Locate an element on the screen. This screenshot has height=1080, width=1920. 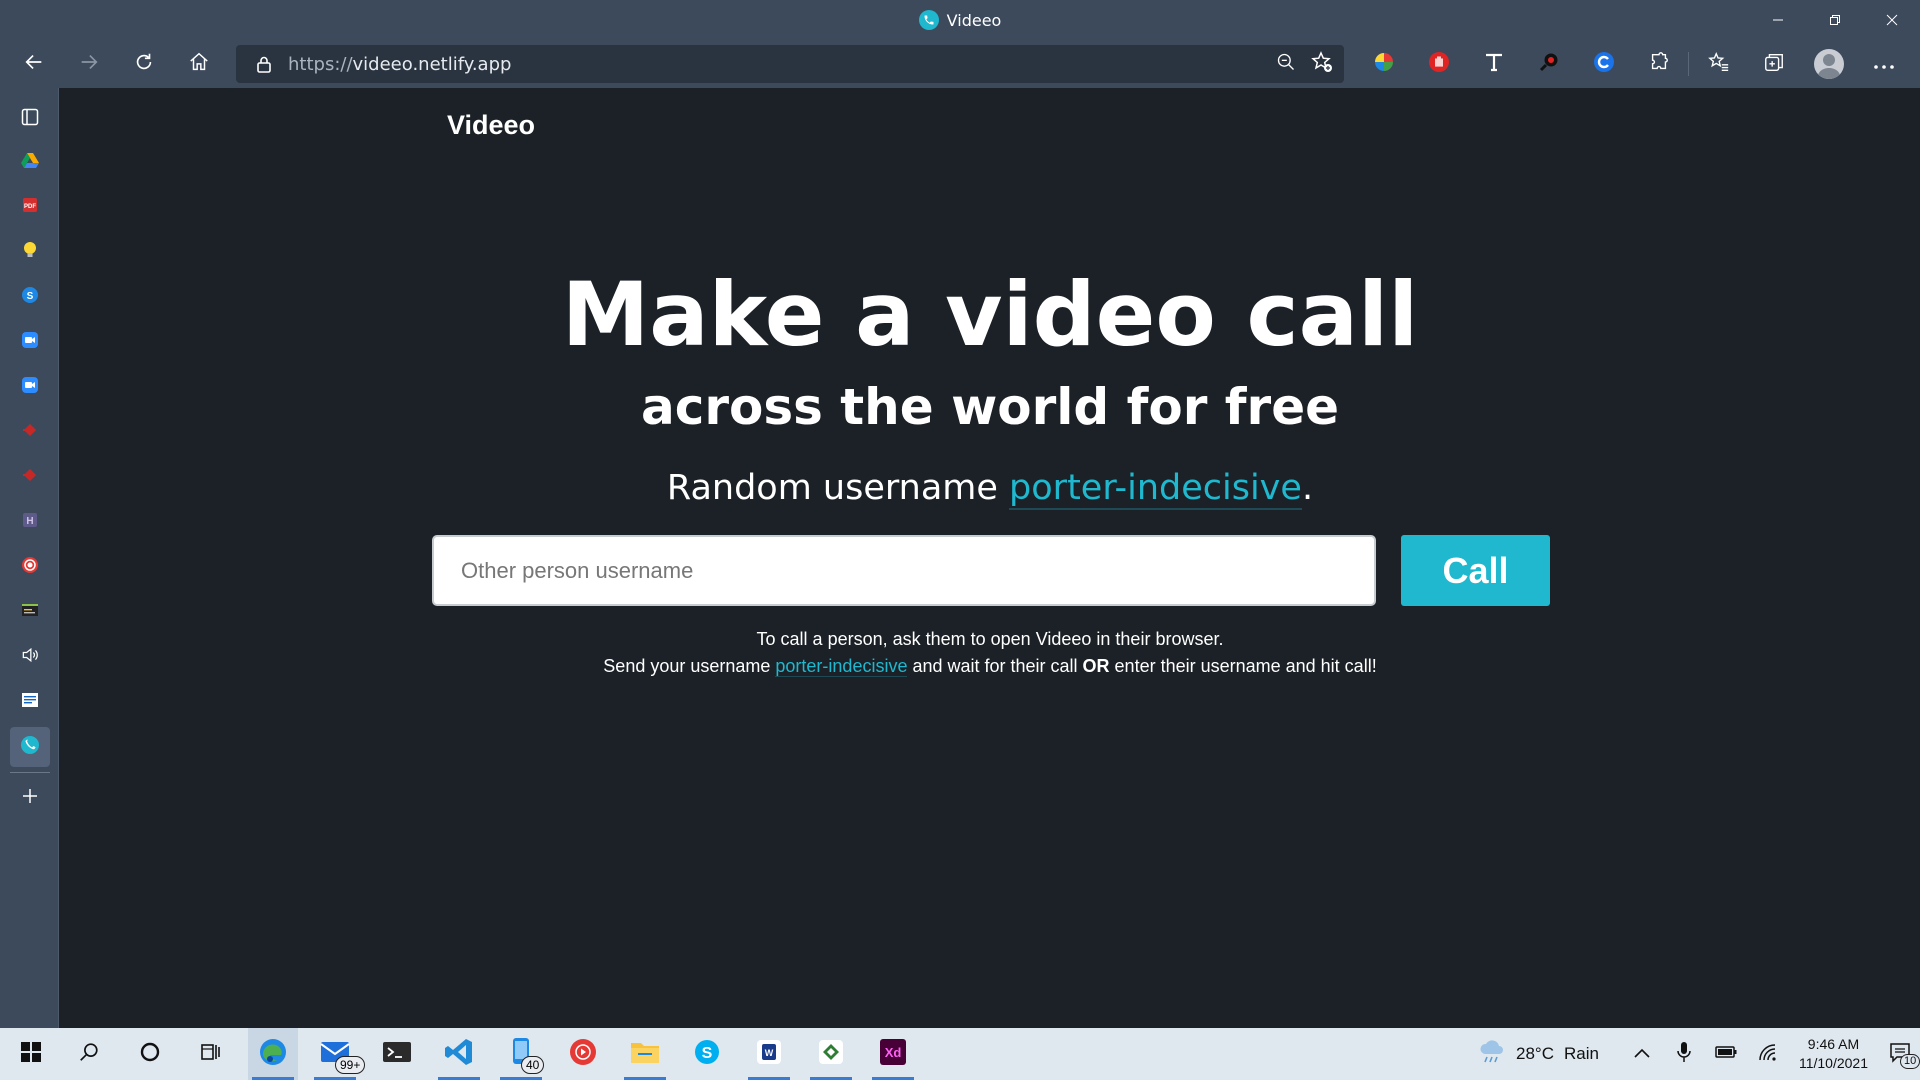
c-extension is located at coordinates (1603, 64).